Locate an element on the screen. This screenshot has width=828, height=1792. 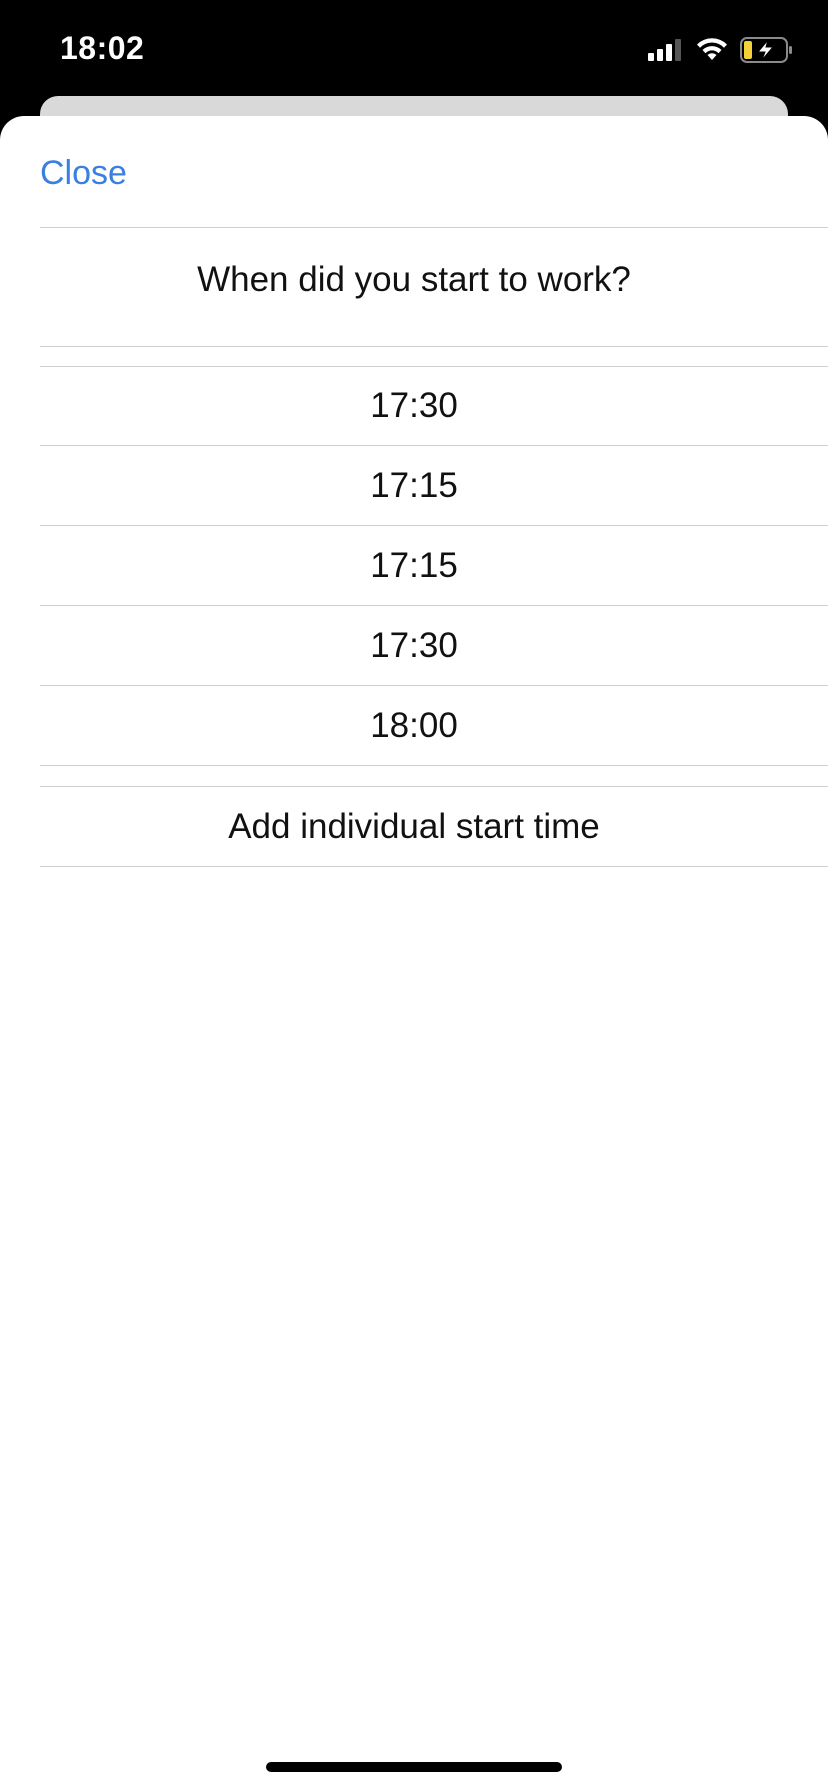
status-bar: 18:02 is located at coordinates (414, 50).